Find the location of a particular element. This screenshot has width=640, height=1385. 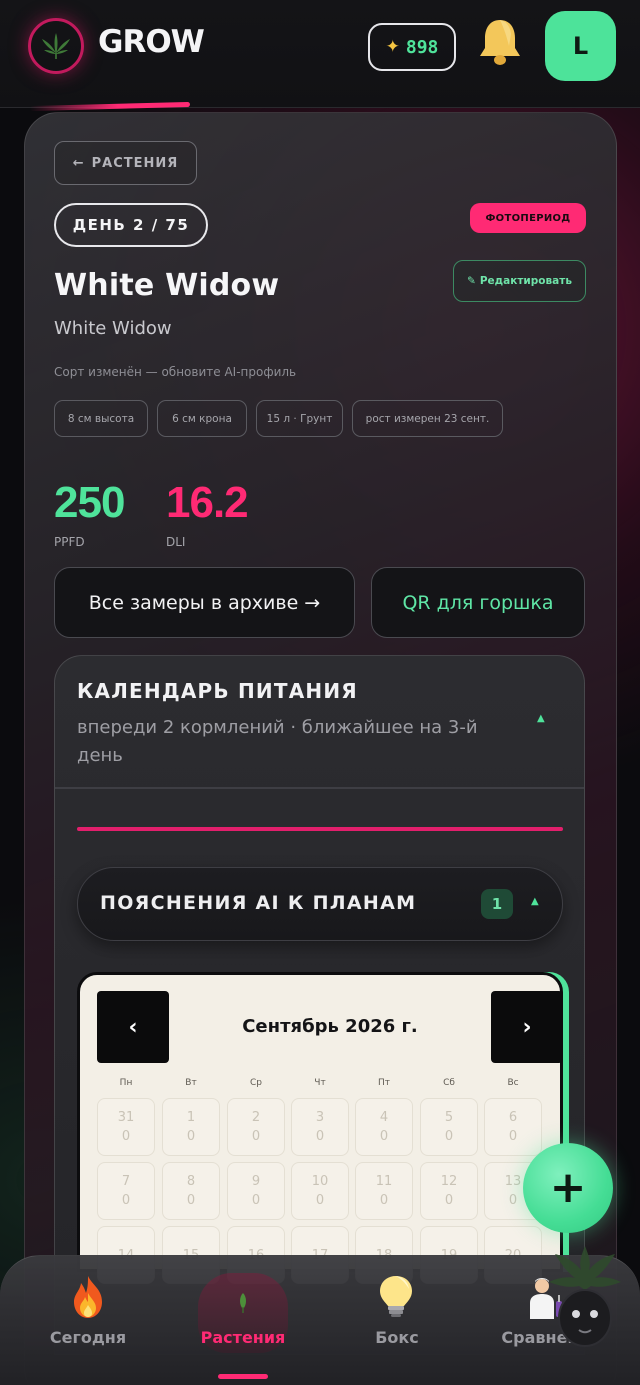

chevron-right-icon: › is located at coordinates (527, 1027).